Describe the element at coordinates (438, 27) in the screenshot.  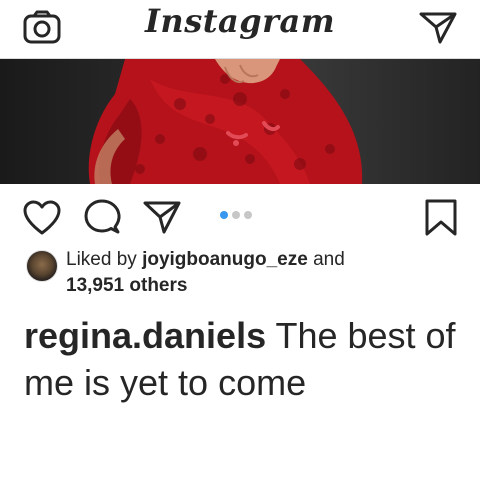
I see `direct-message-icon` at that location.